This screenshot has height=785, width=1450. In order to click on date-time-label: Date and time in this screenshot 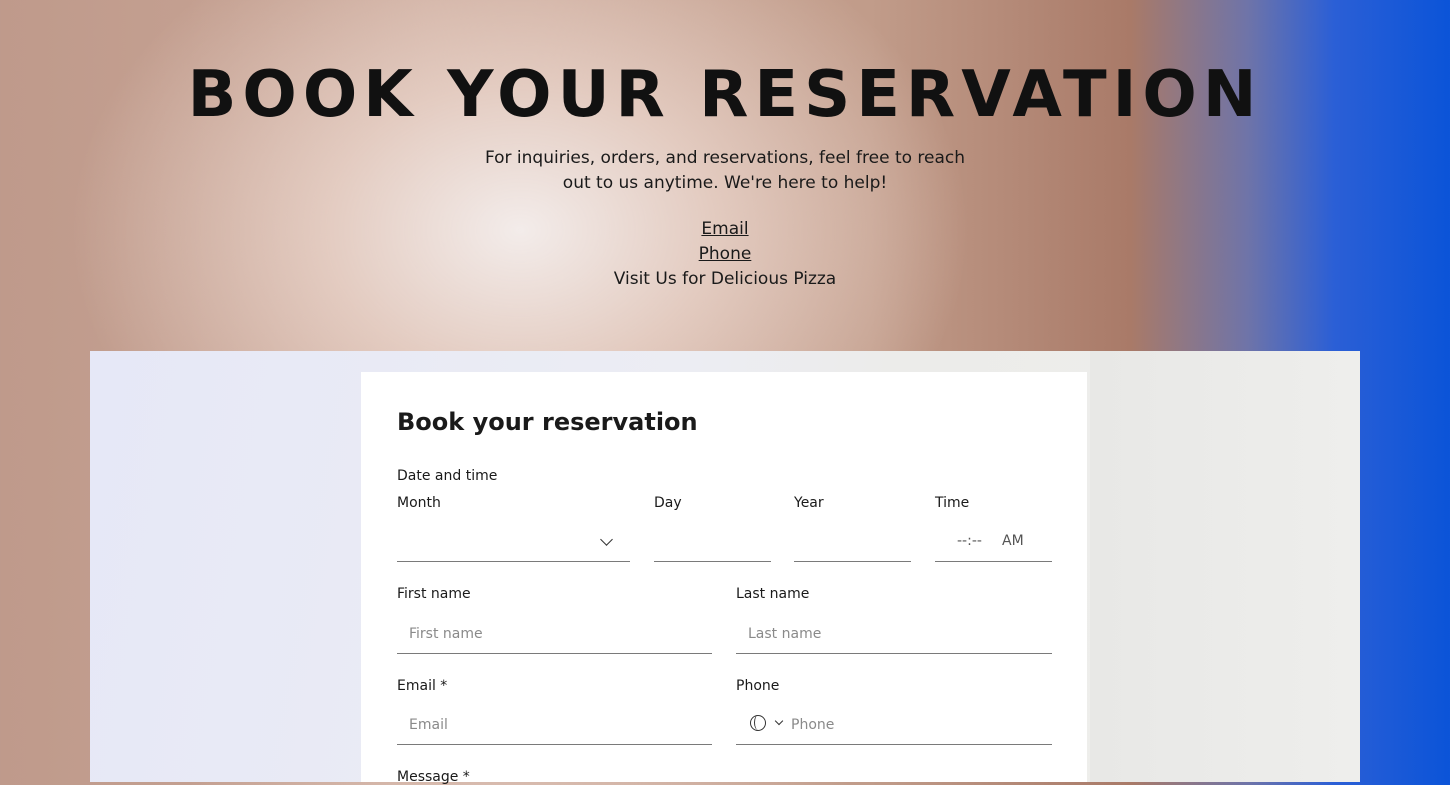, I will do `click(447, 476)`.